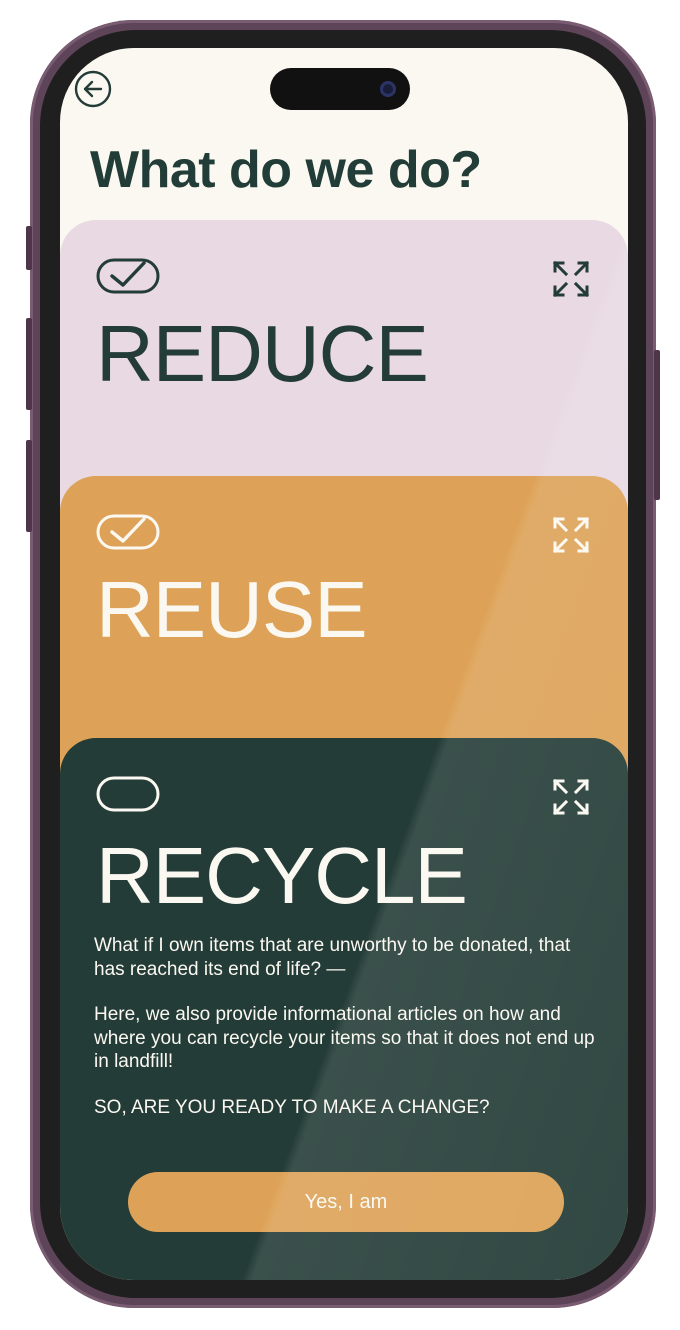  I want to click on camera-lens, so click(388, 89).